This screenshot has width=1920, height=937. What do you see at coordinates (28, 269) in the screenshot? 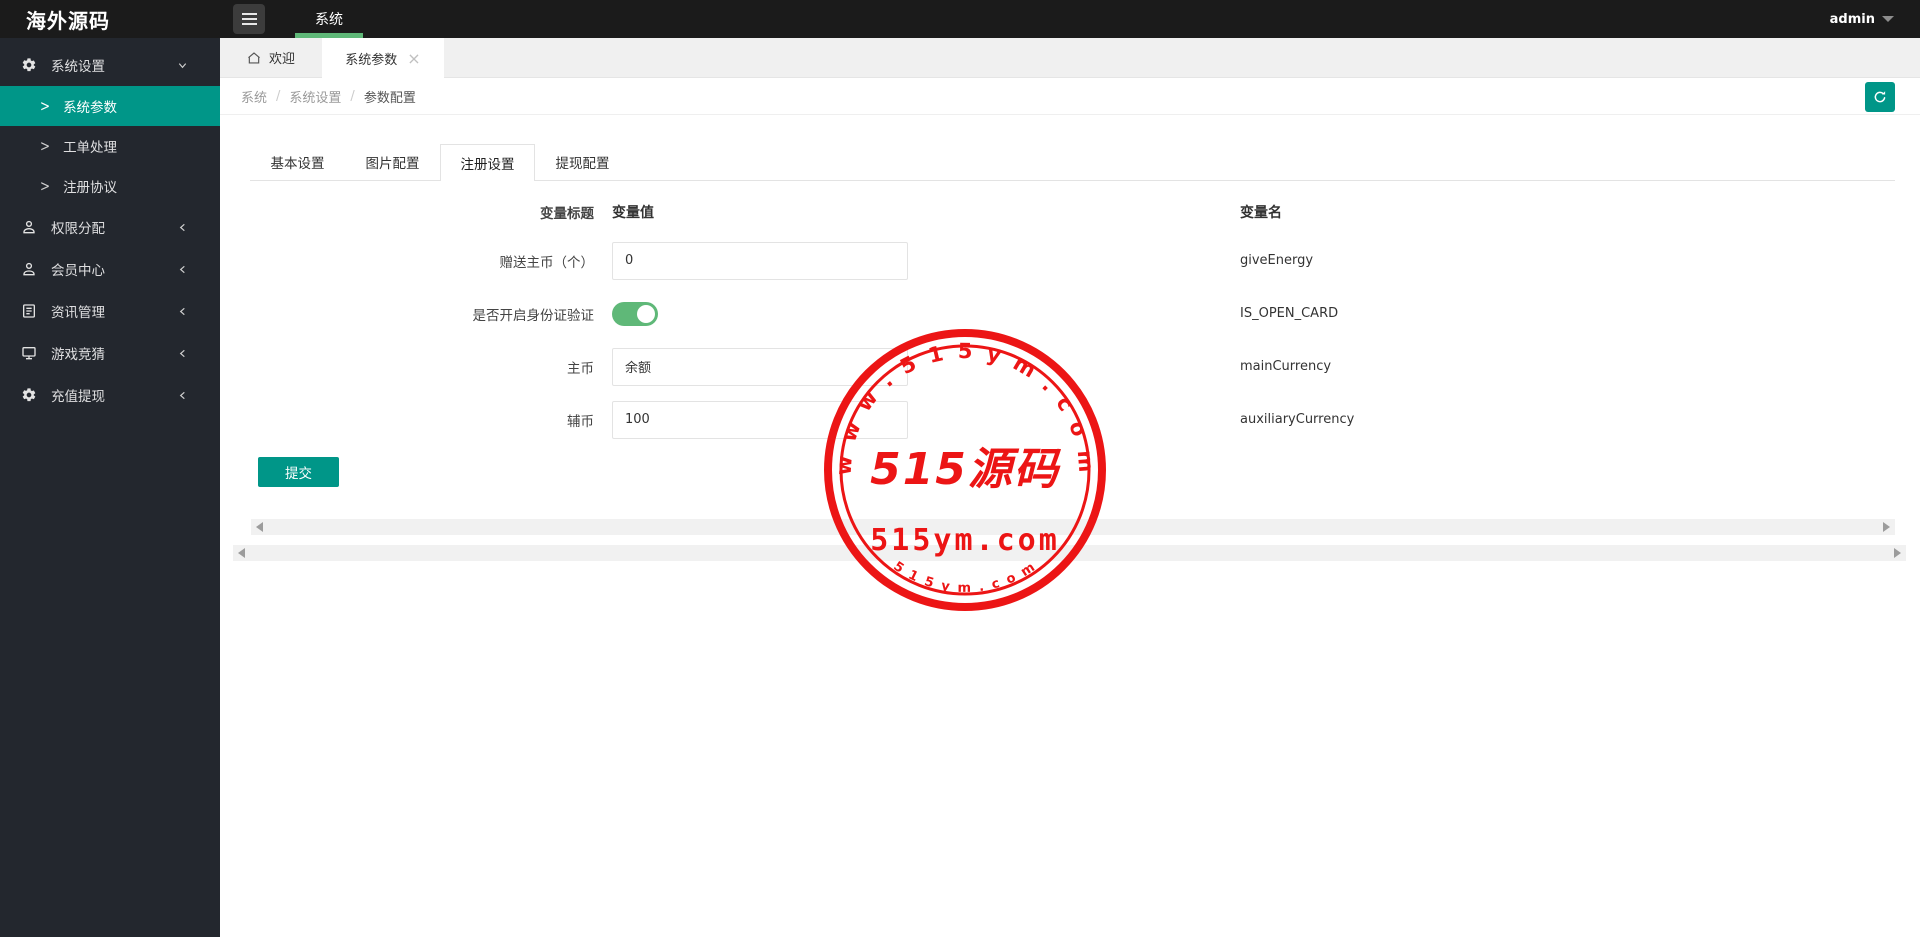
I see `user-icon` at bounding box center [28, 269].